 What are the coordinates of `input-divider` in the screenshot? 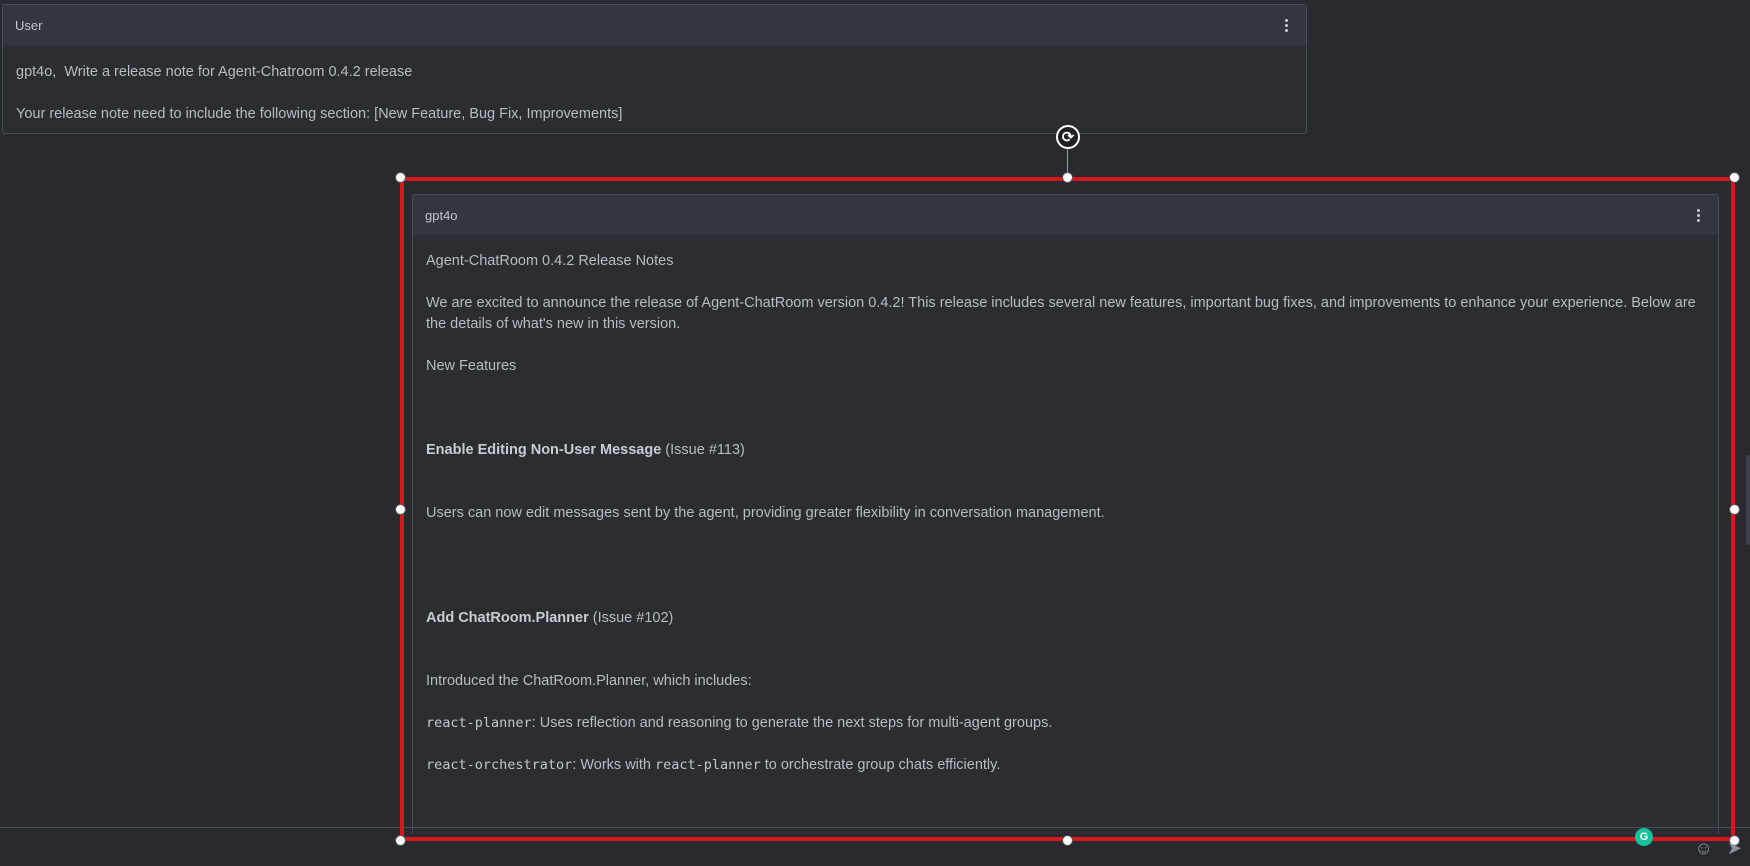 It's located at (875, 827).